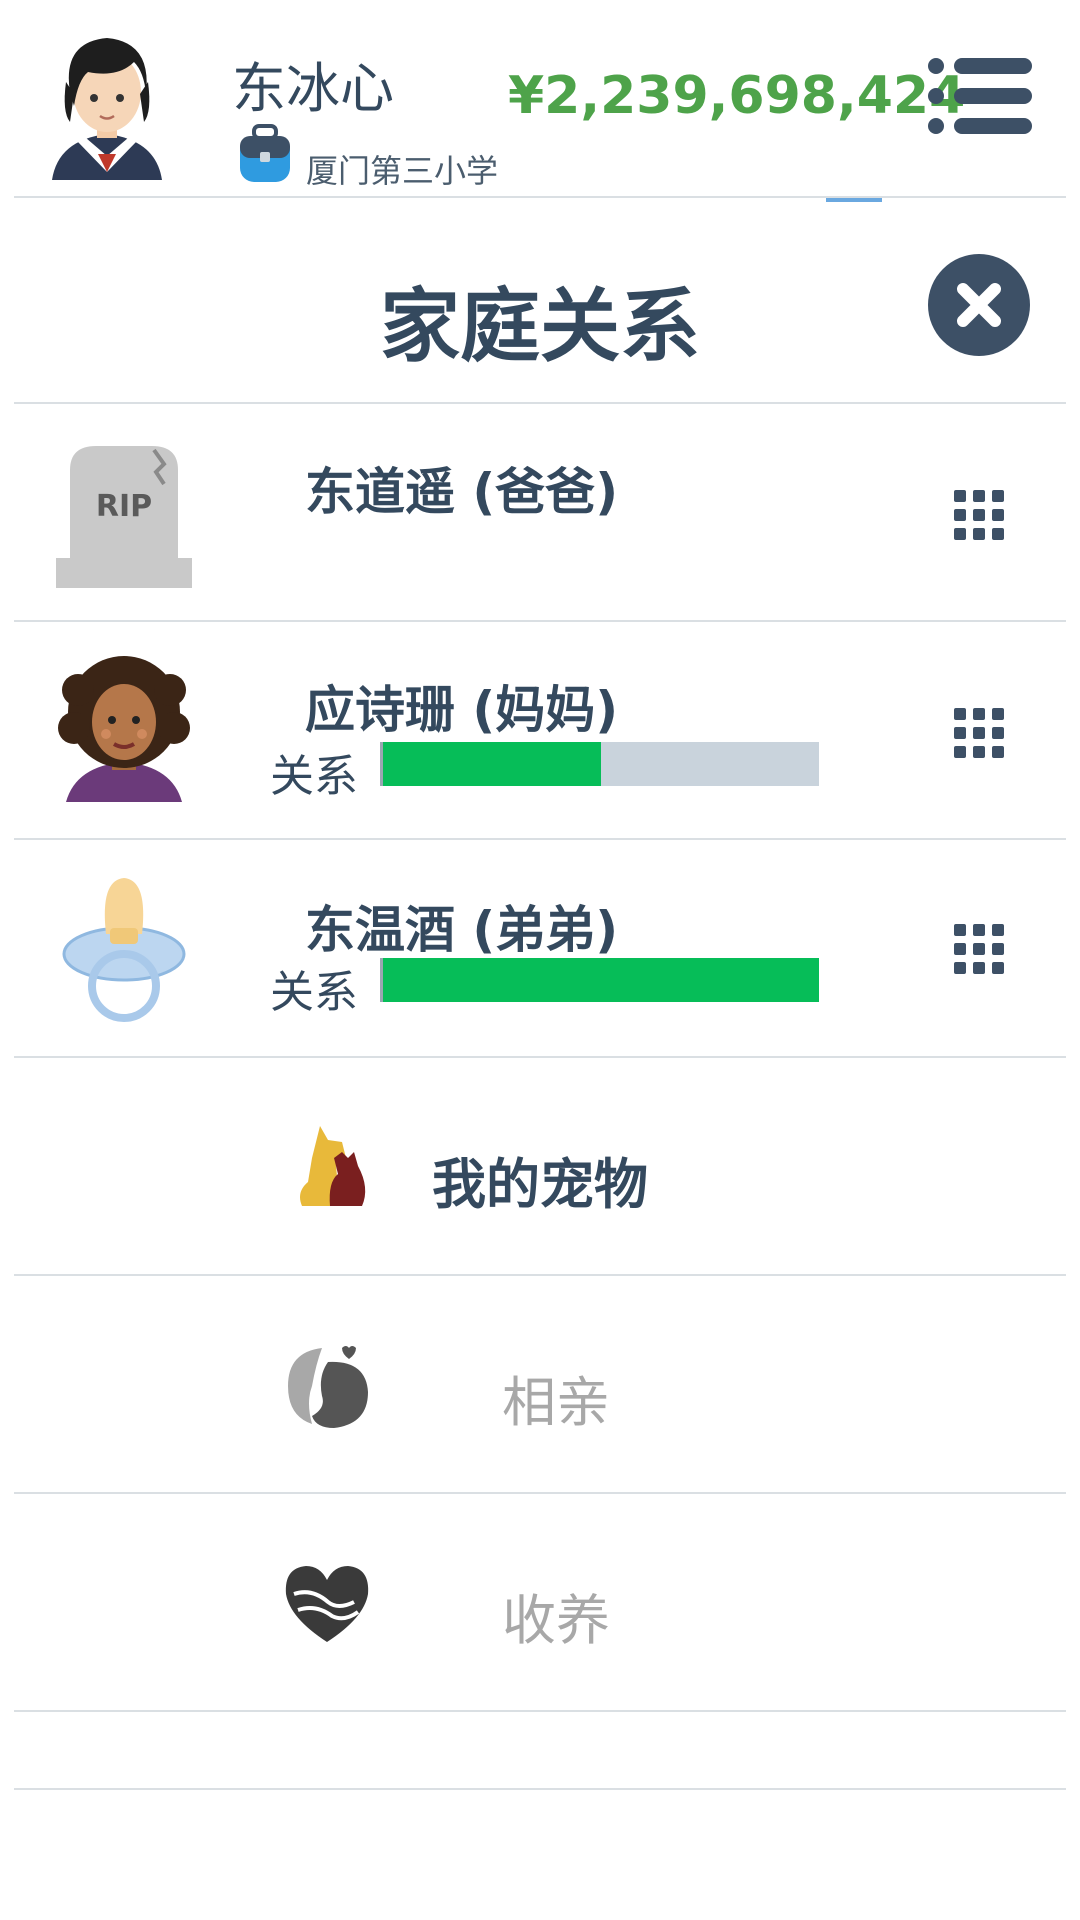 Image resolution: width=1080 pixels, height=1920 pixels. Describe the element at coordinates (313, 88) in the screenshot. I see `player-name: 东冰心` at that location.